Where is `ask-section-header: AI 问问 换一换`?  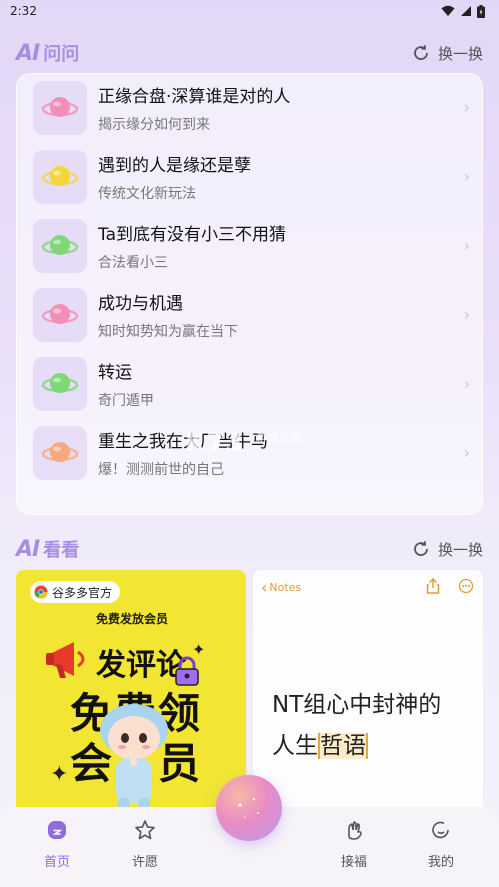 ask-section-header: AI 问问 换一换 is located at coordinates (249, 53).